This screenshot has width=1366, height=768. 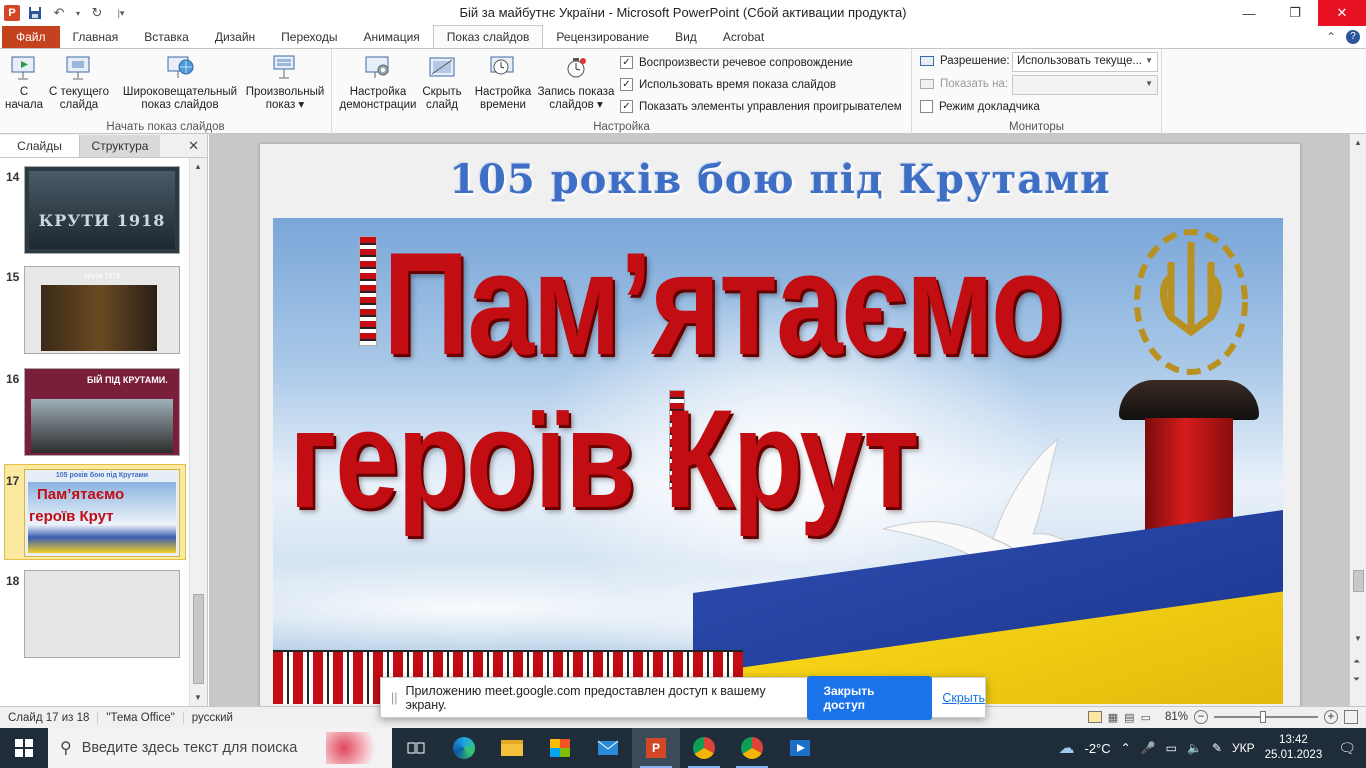 What do you see at coordinates (1357, 420) in the screenshot?
I see `slide-scrollbar: ▲ ▼ ⏶ ⏷` at bounding box center [1357, 420].